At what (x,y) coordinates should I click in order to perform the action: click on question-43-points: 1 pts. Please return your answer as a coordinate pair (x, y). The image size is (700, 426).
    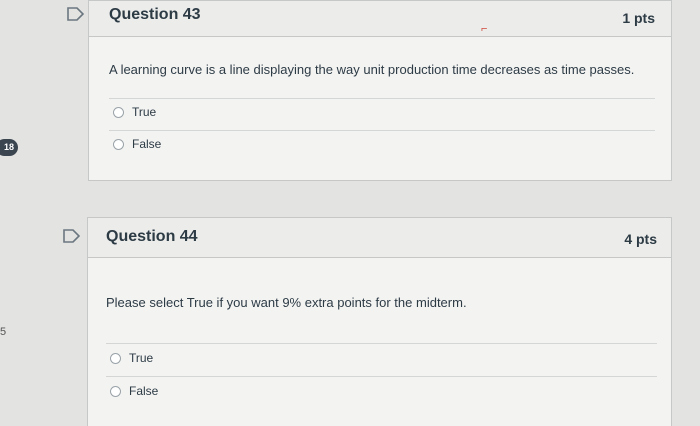
    Looking at the image, I should click on (638, 18).